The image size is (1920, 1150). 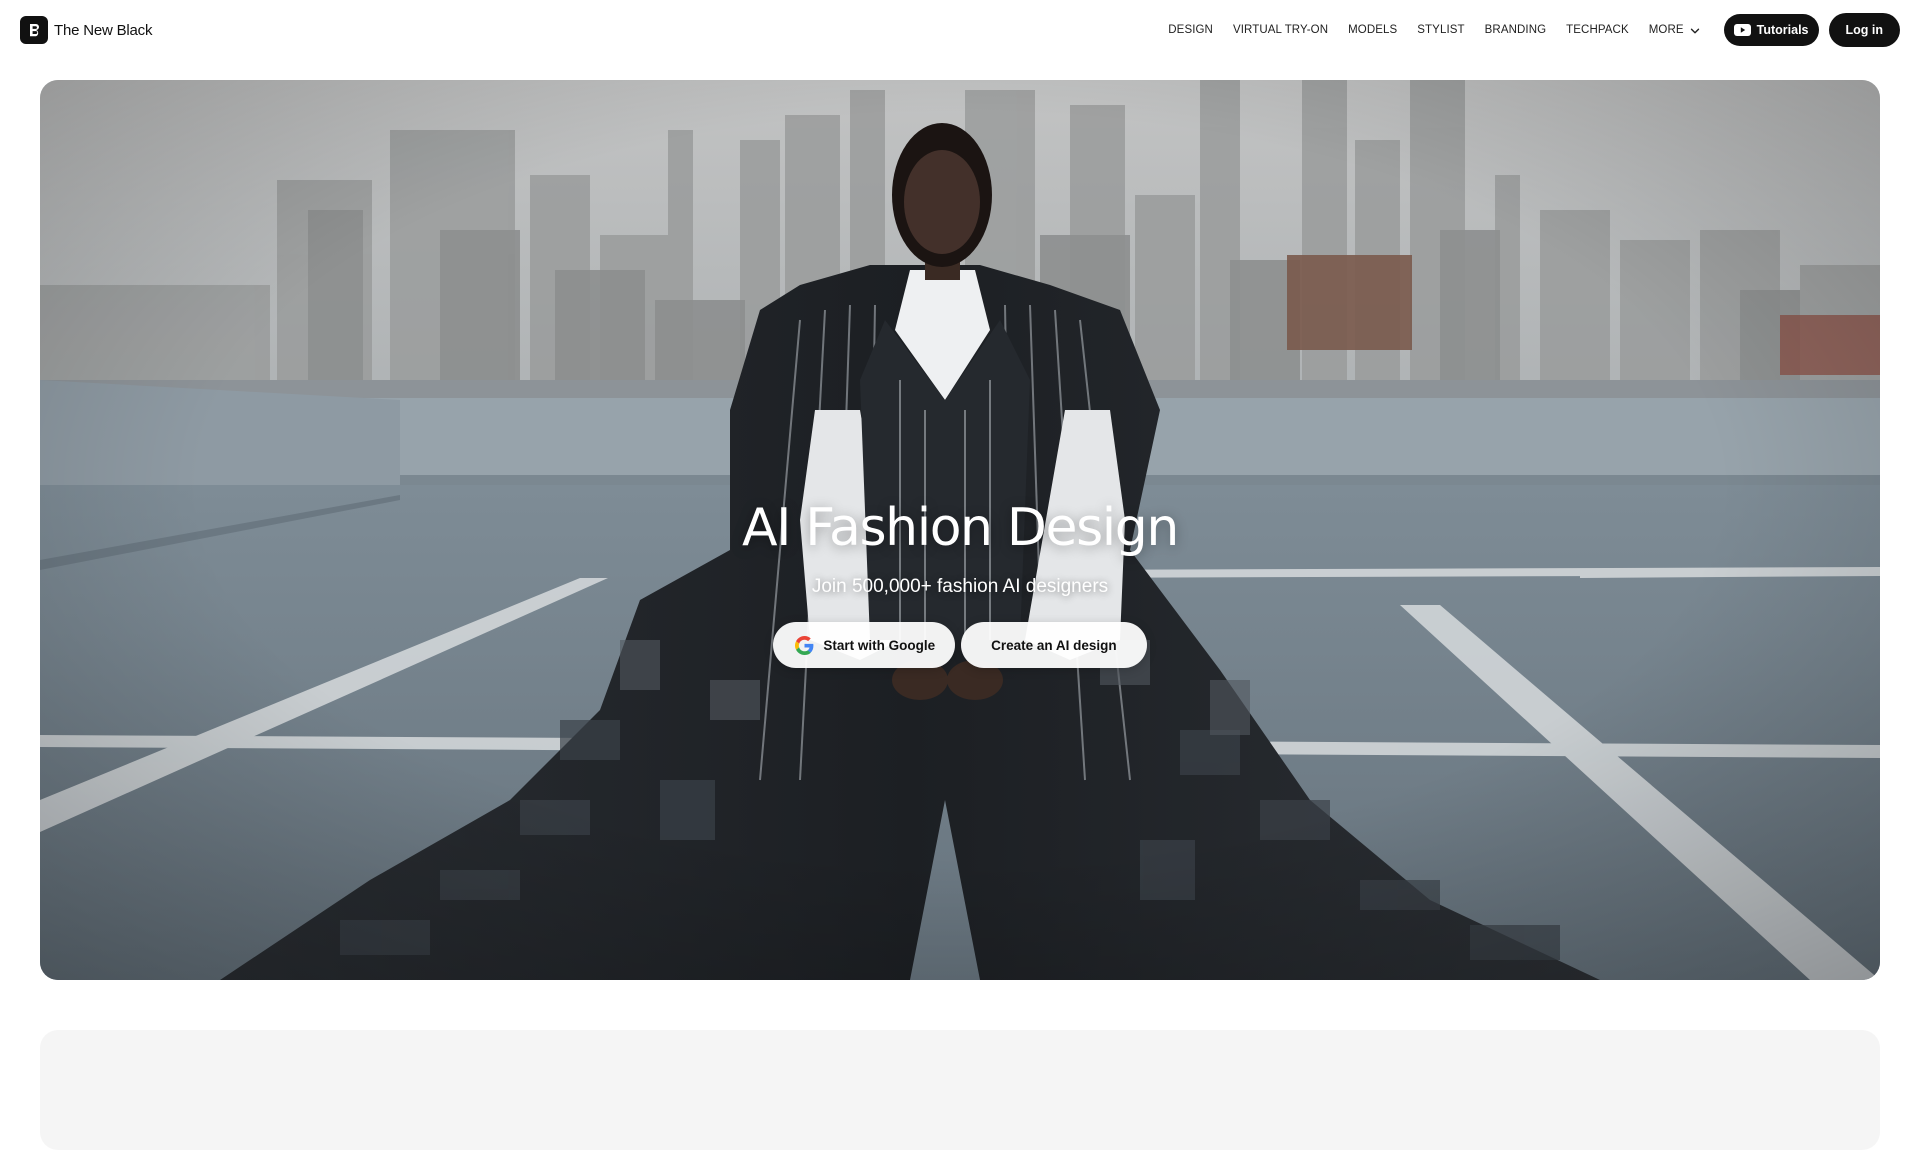 What do you see at coordinates (1054, 645) in the screenshot?
I see `create-ai-design-button: Create an AI design` at bounding box center [1054, 645].